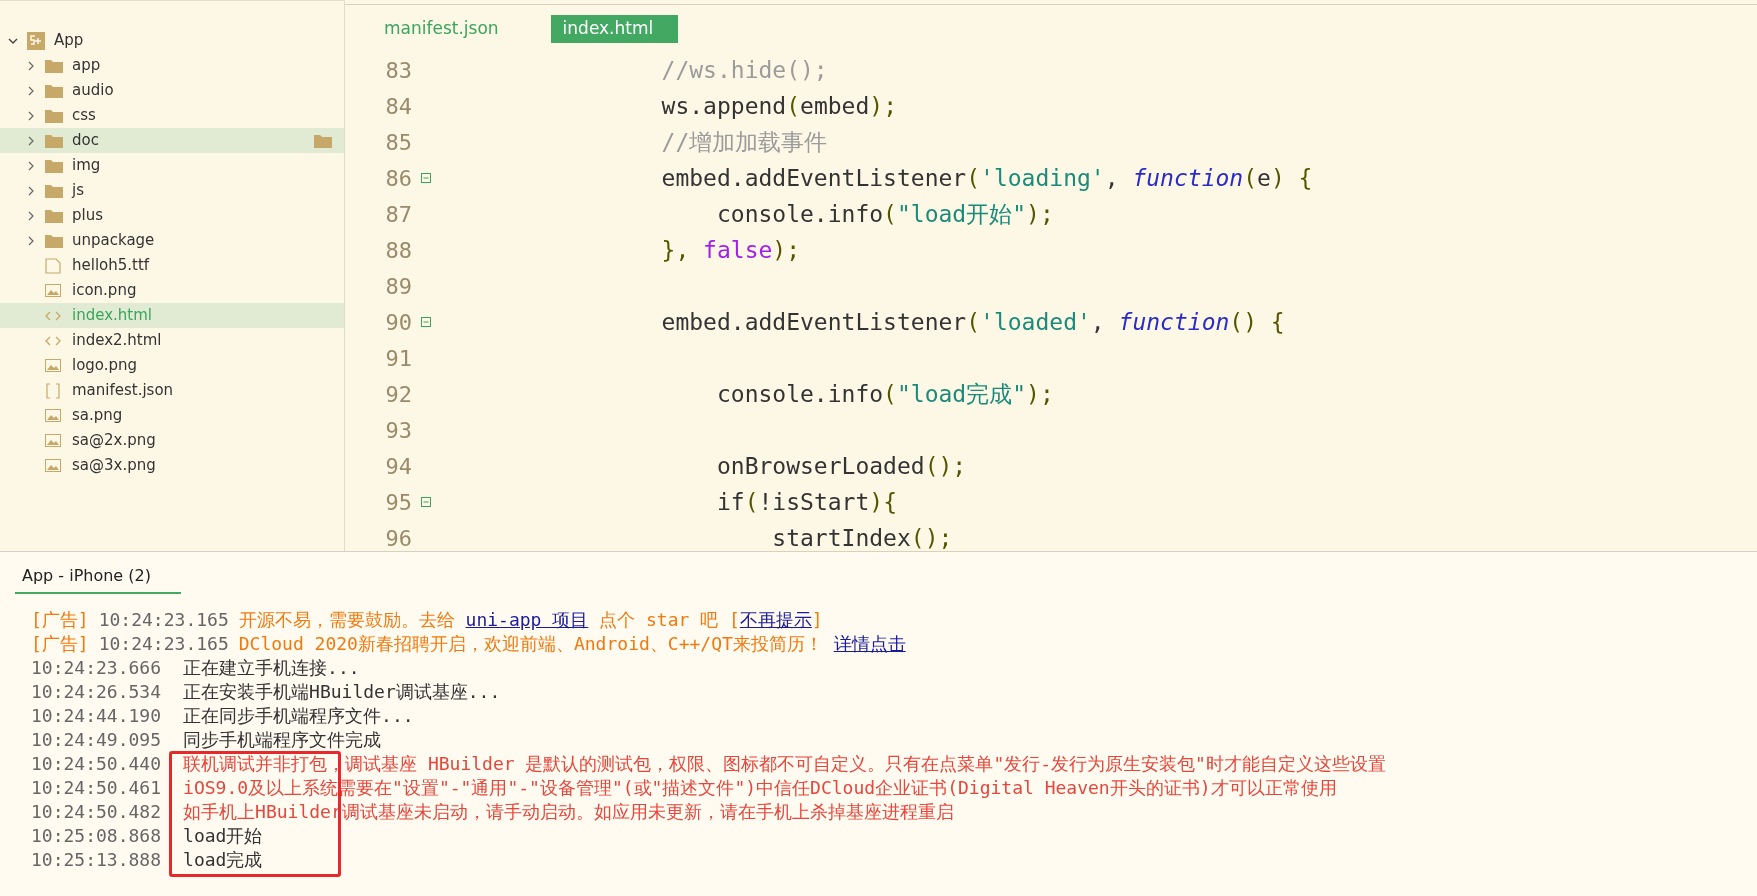 This screenshot has height=896, width=1757. I want to click on log-message: 开源不易，需要鼓励。去给 uni-app 项目 点个 star 吧 [不再提示], so click(530, 620).